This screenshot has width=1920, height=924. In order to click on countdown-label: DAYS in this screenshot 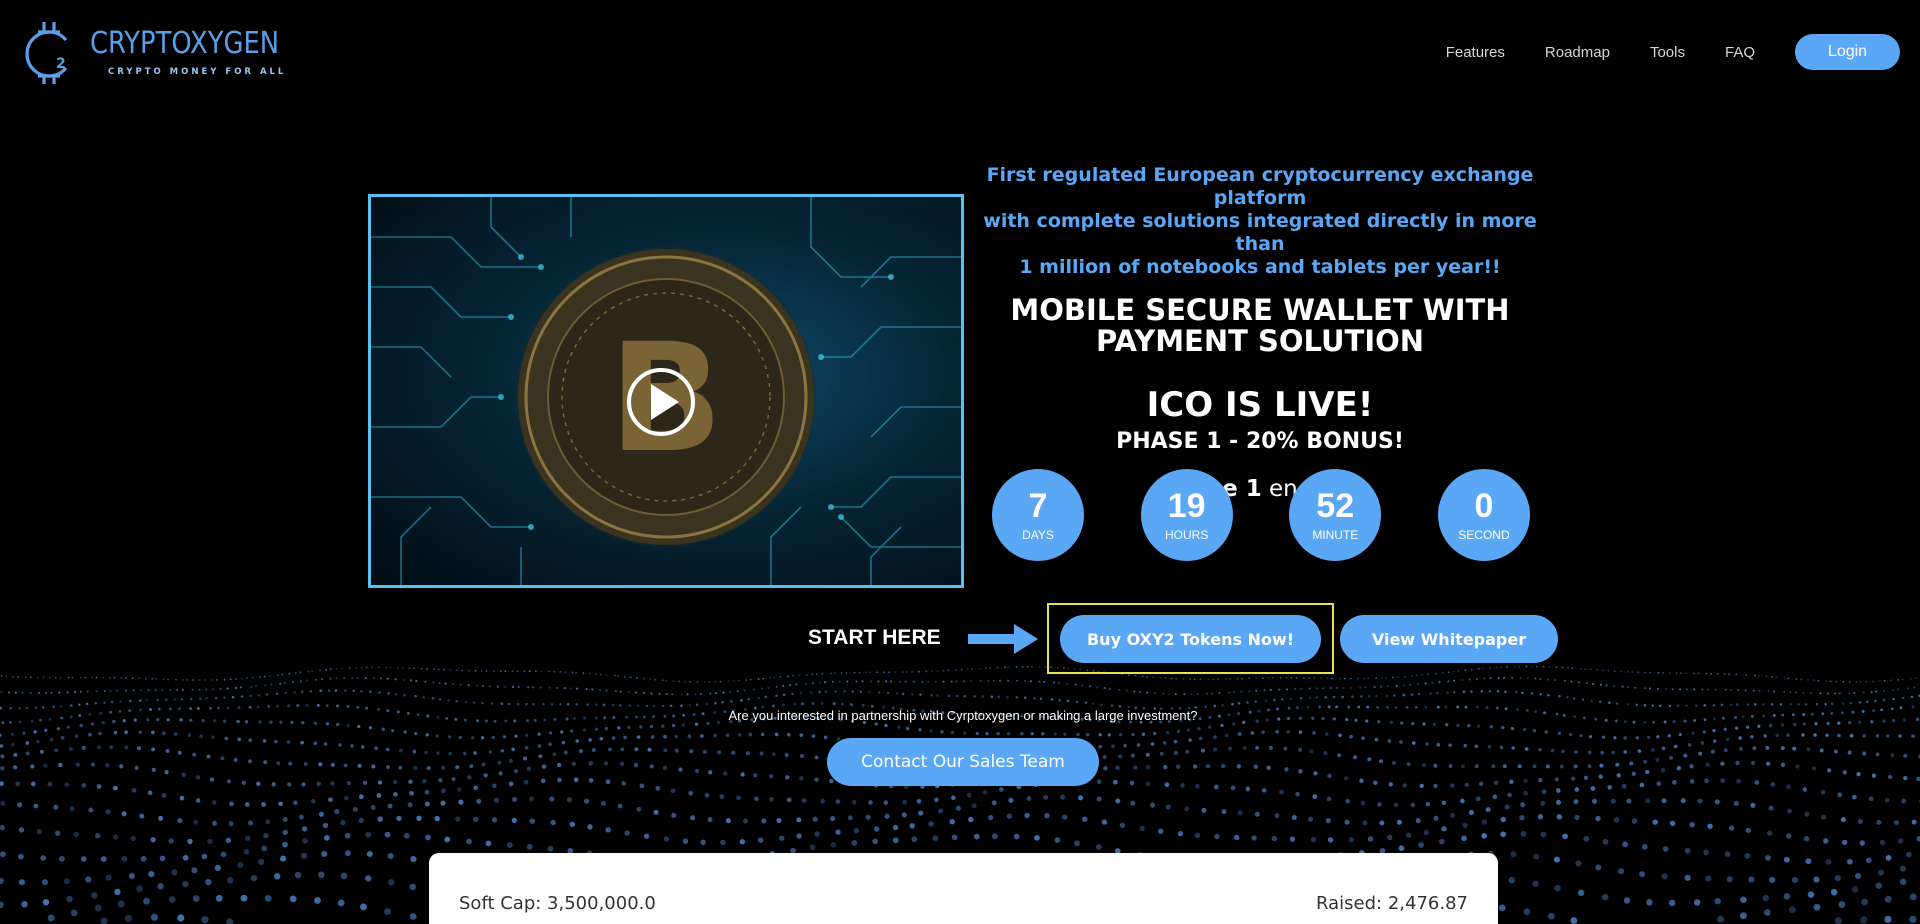, I will do `click(1038, 535)`.